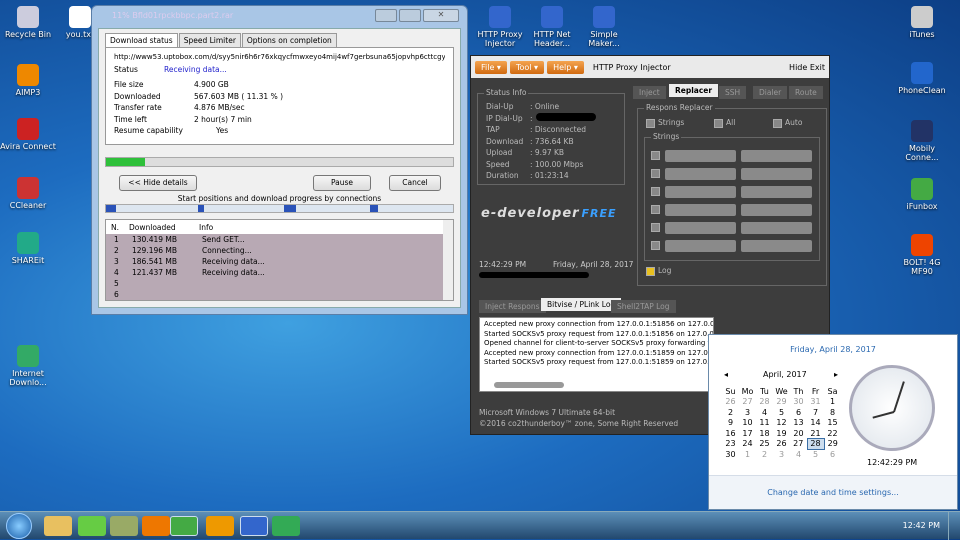 The height and width of the screenshot is (540, 960). What do you see at coordinates (718, 123) in the screenshot?
I see `all-checkbox` at bounding box center [718, 123].